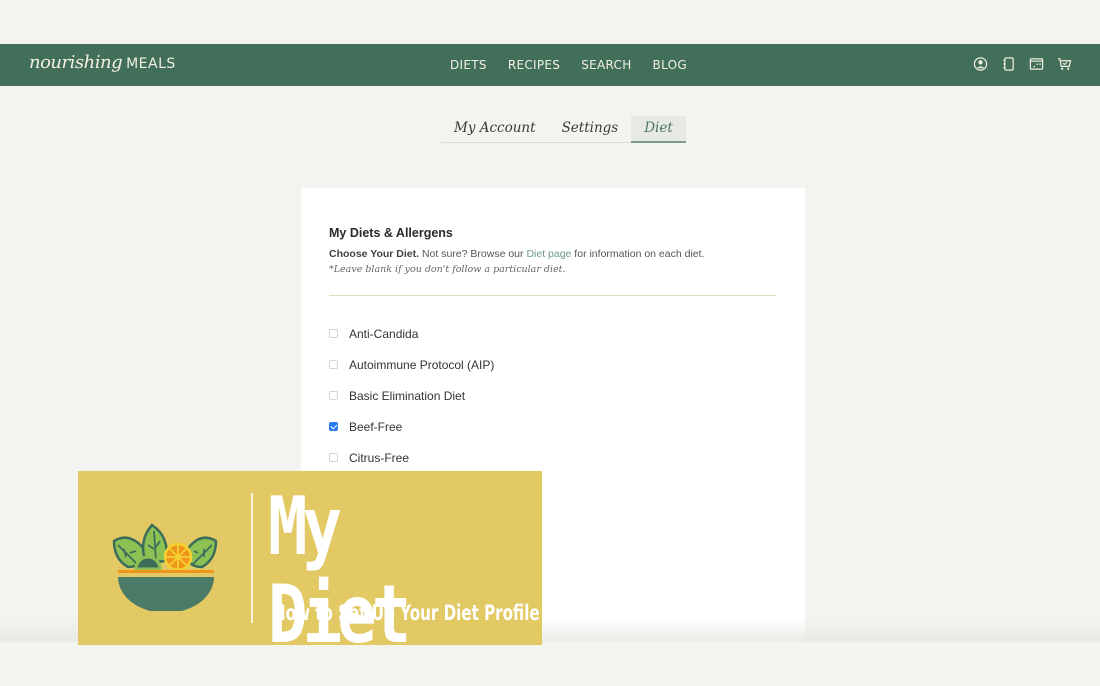 Image resolution: width=1100 pixels, height=686 pixels. Describe the element at coordinates (638, 254) in the screenshot. I see `description-post: for information on each diet.` at that location.